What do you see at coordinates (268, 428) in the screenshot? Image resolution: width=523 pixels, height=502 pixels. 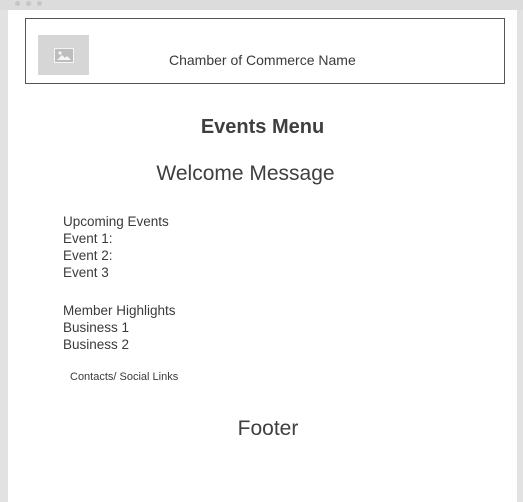 I see `page-footer: Footer` at bounding box center [268, 428].